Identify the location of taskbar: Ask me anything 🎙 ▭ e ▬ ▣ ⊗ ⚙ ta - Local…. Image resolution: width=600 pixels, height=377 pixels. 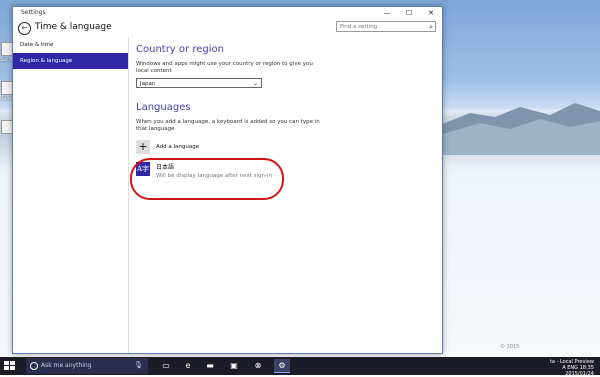
(300, 367).